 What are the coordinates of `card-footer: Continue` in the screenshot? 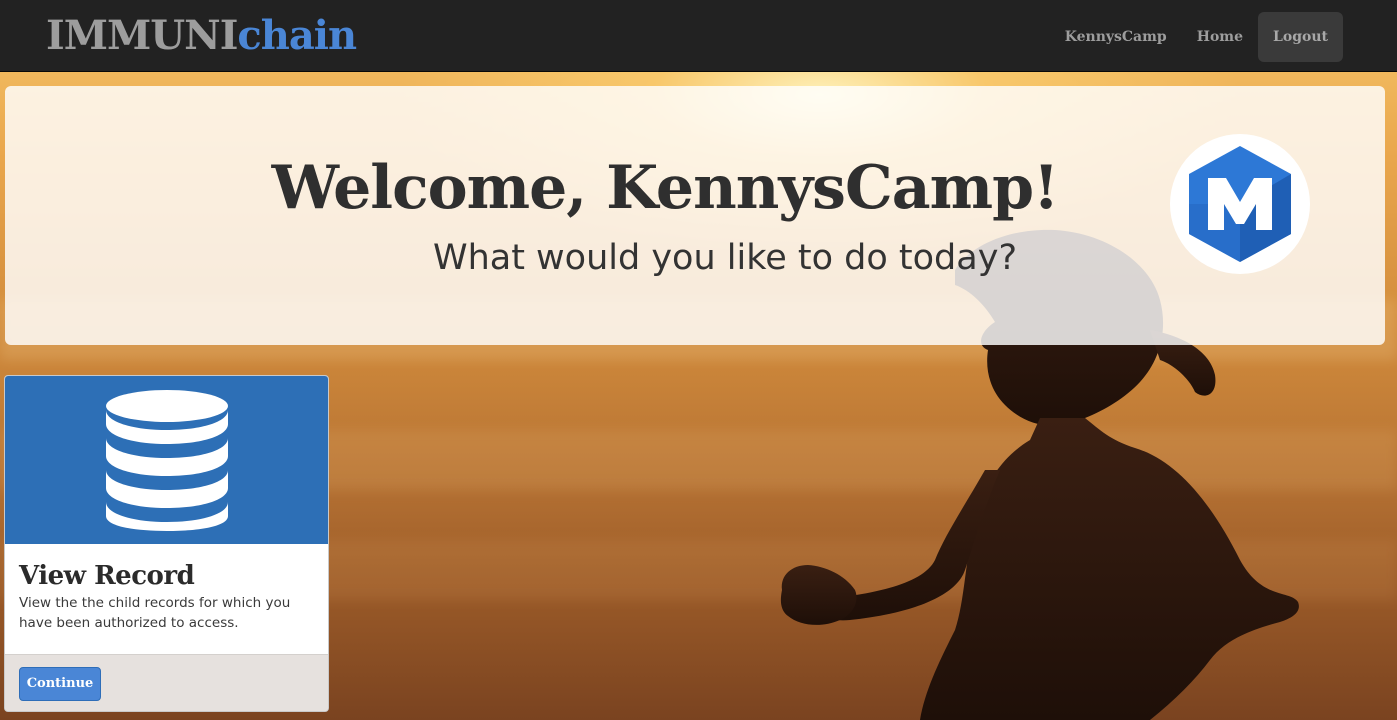 It's located at (166, 682).